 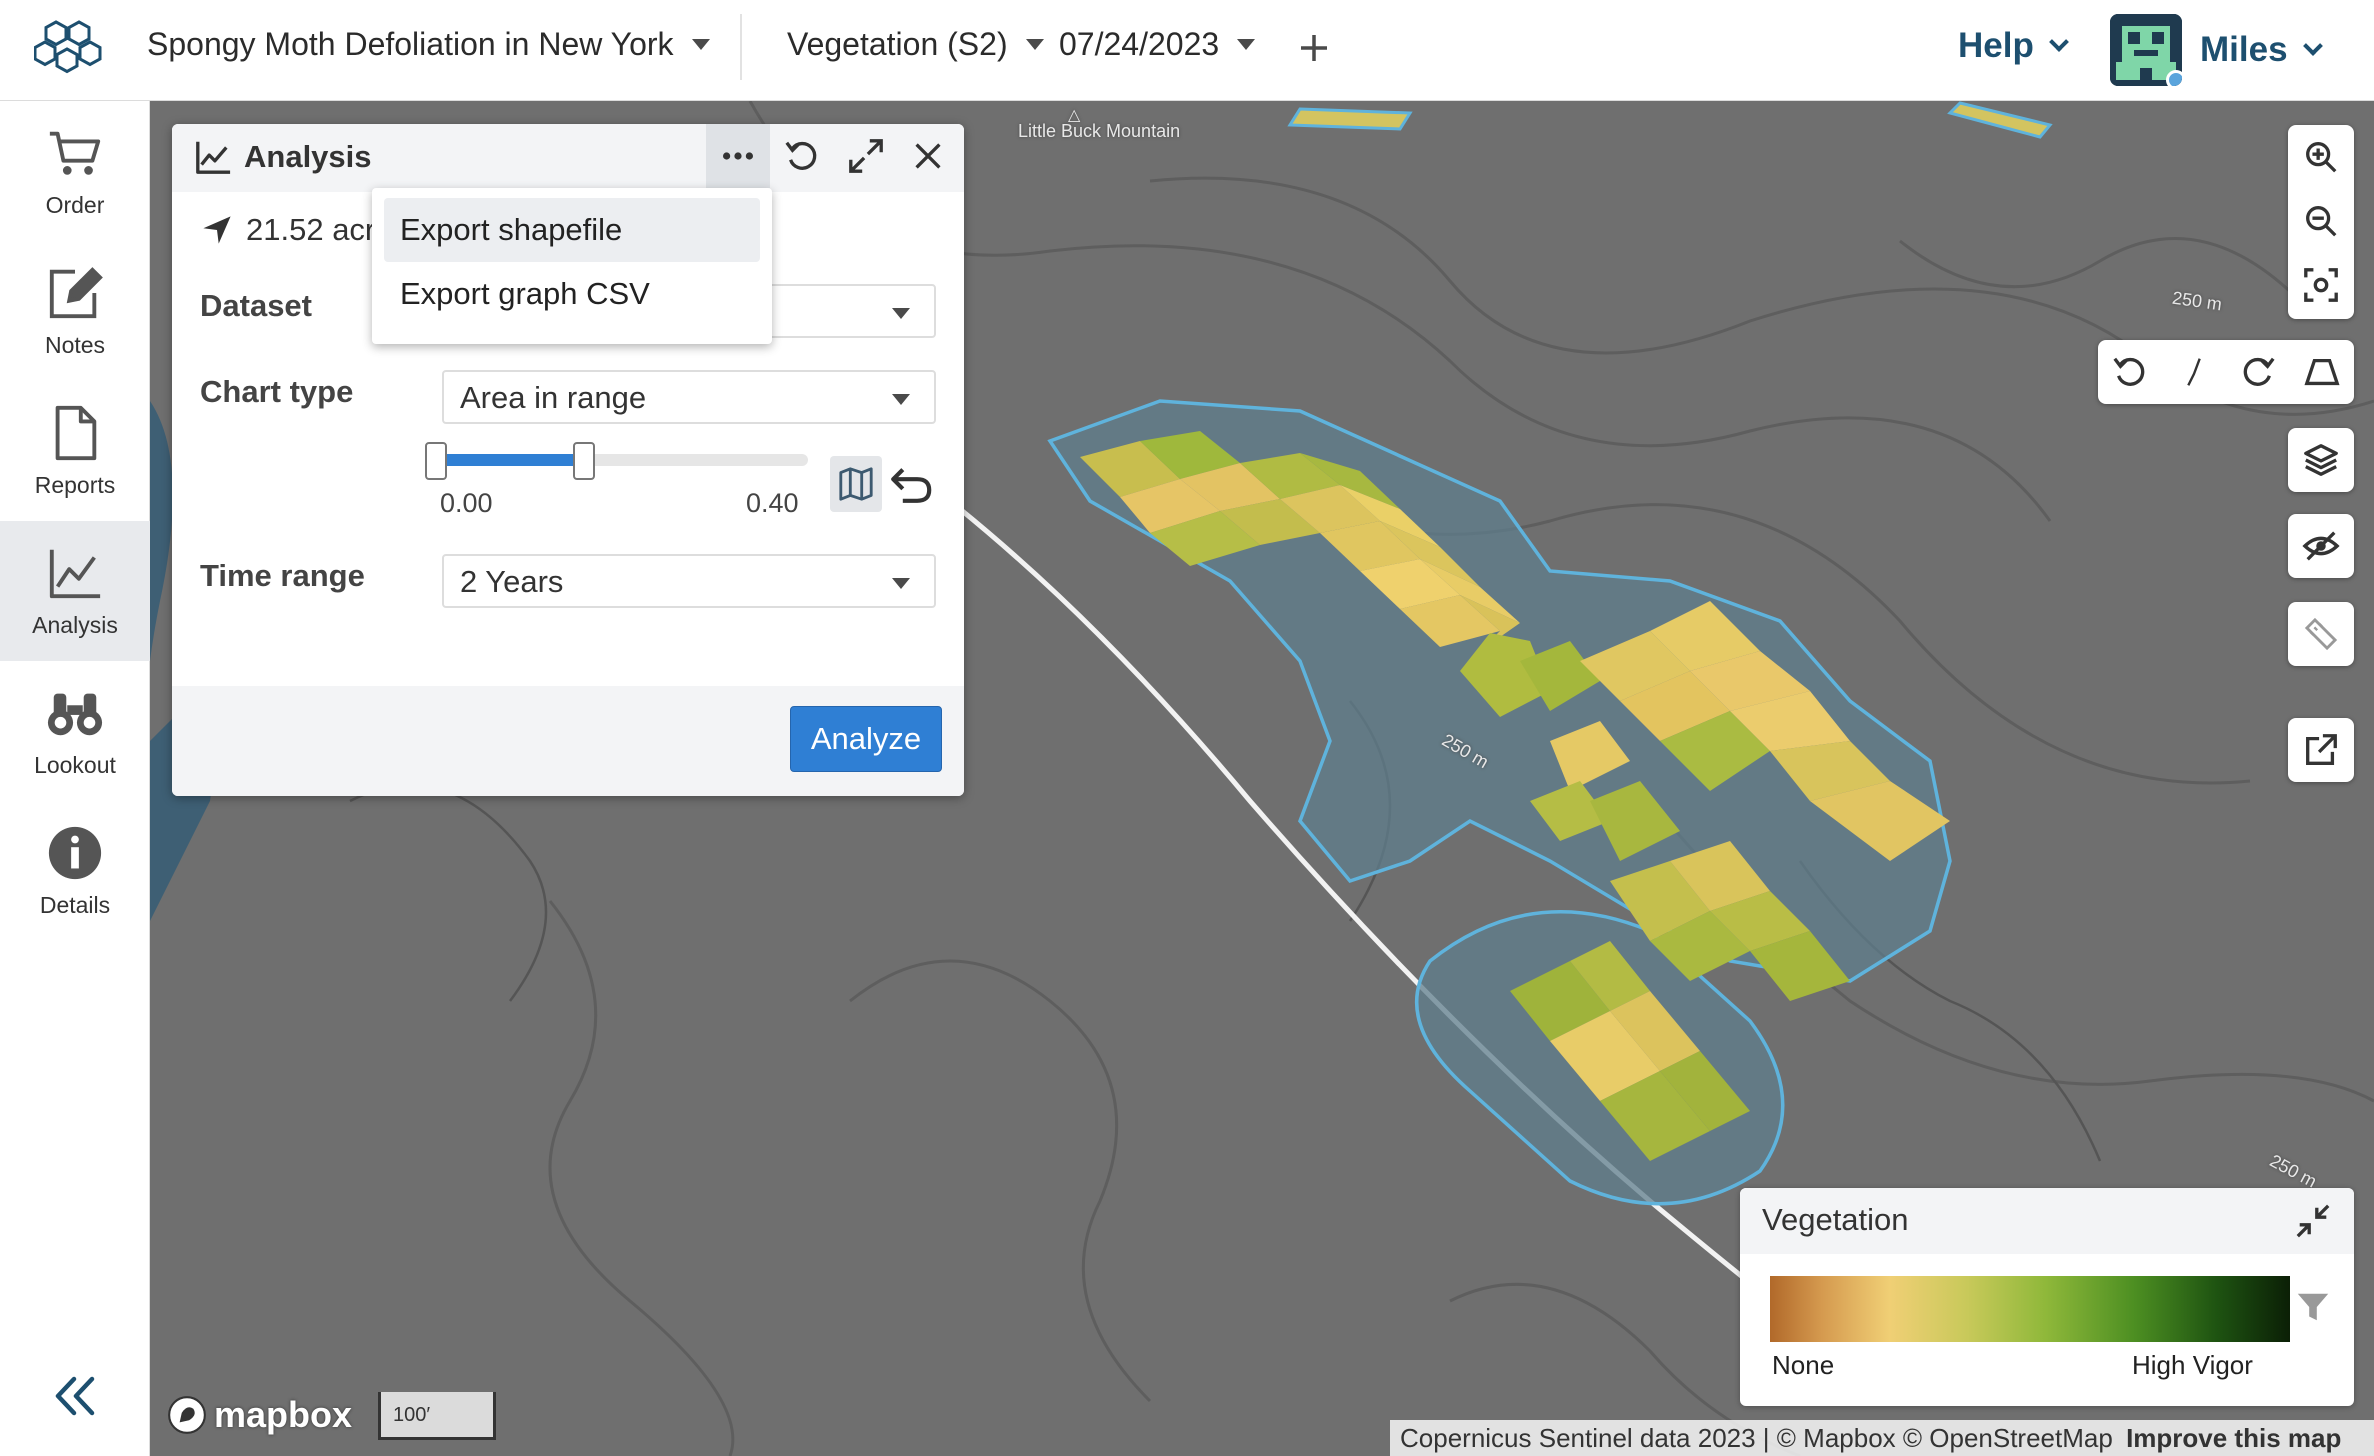 I want to click on sidebar-item-label: Details, so click(x=75, y=904).